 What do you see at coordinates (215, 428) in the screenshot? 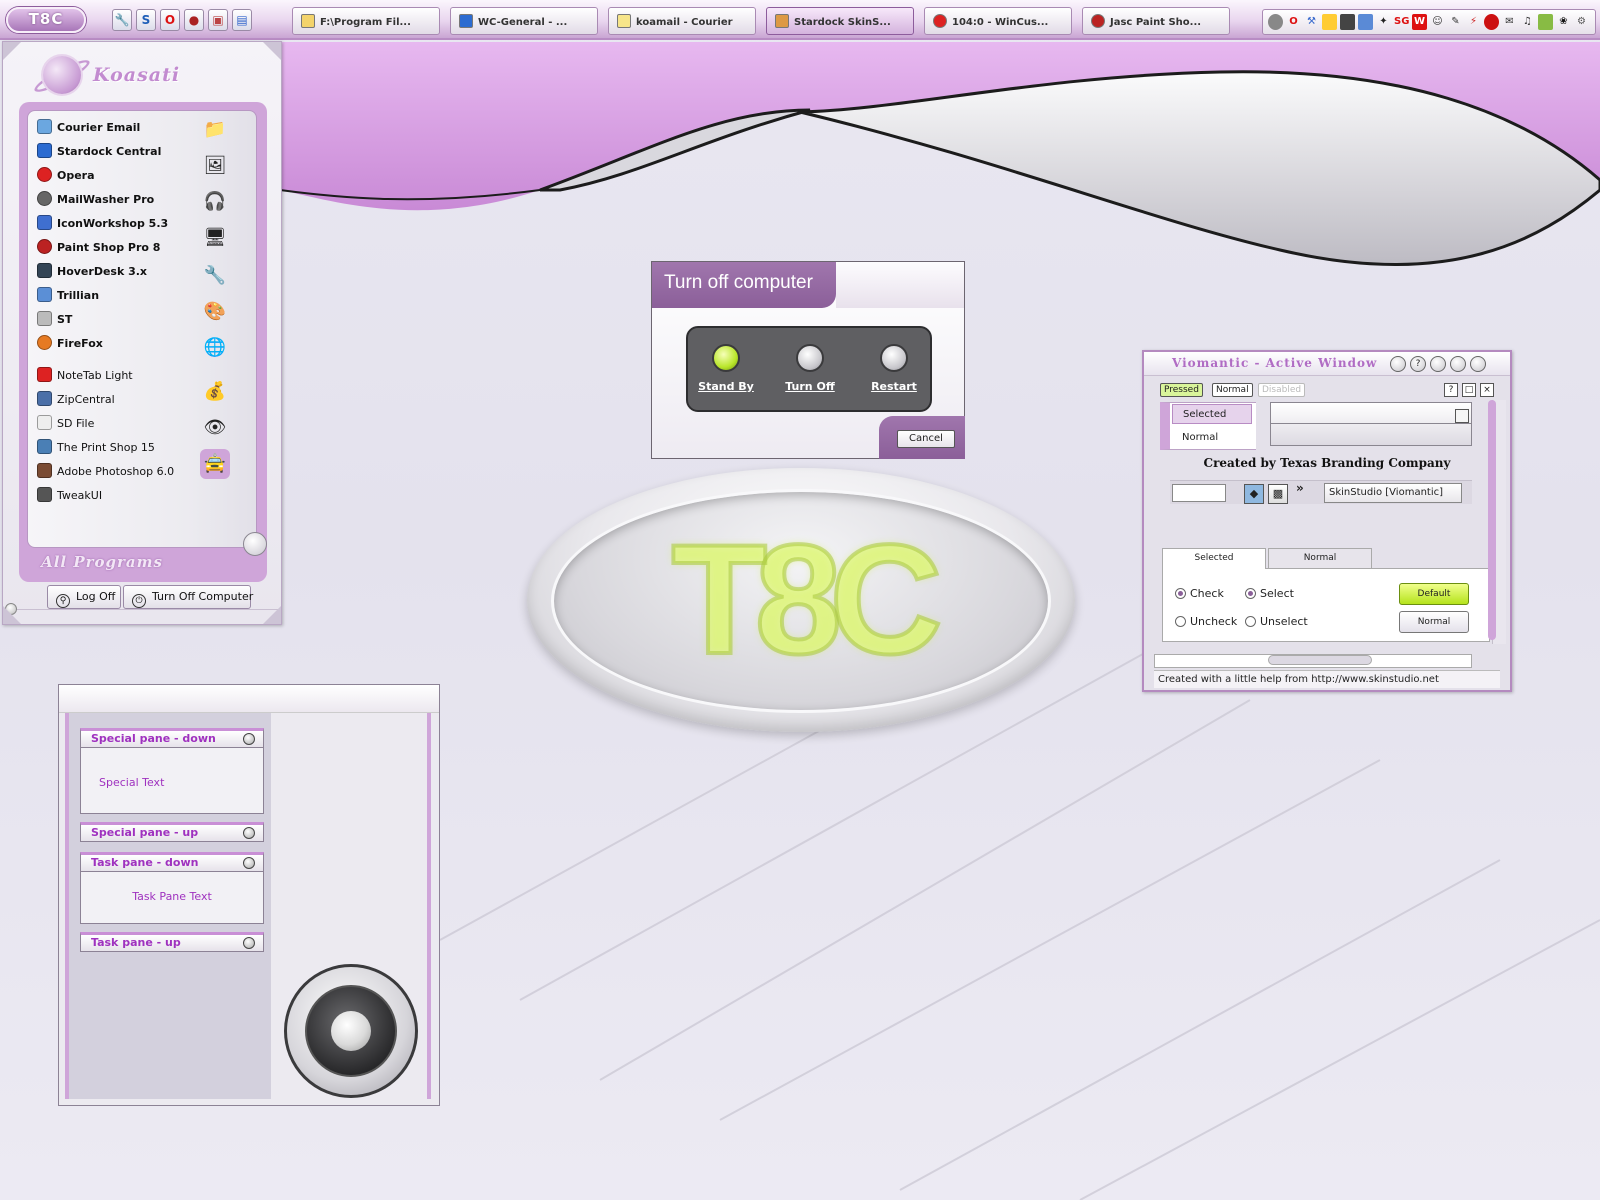
I see `search-icon: 👁` at bounding box center [215, 428].